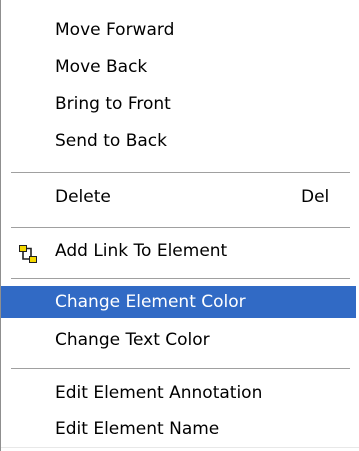 The image size is (359, 451). Describe the element at coordinates (150, 302) in the screenshot. I see `menu-item-label: Change Element Color` at that location.